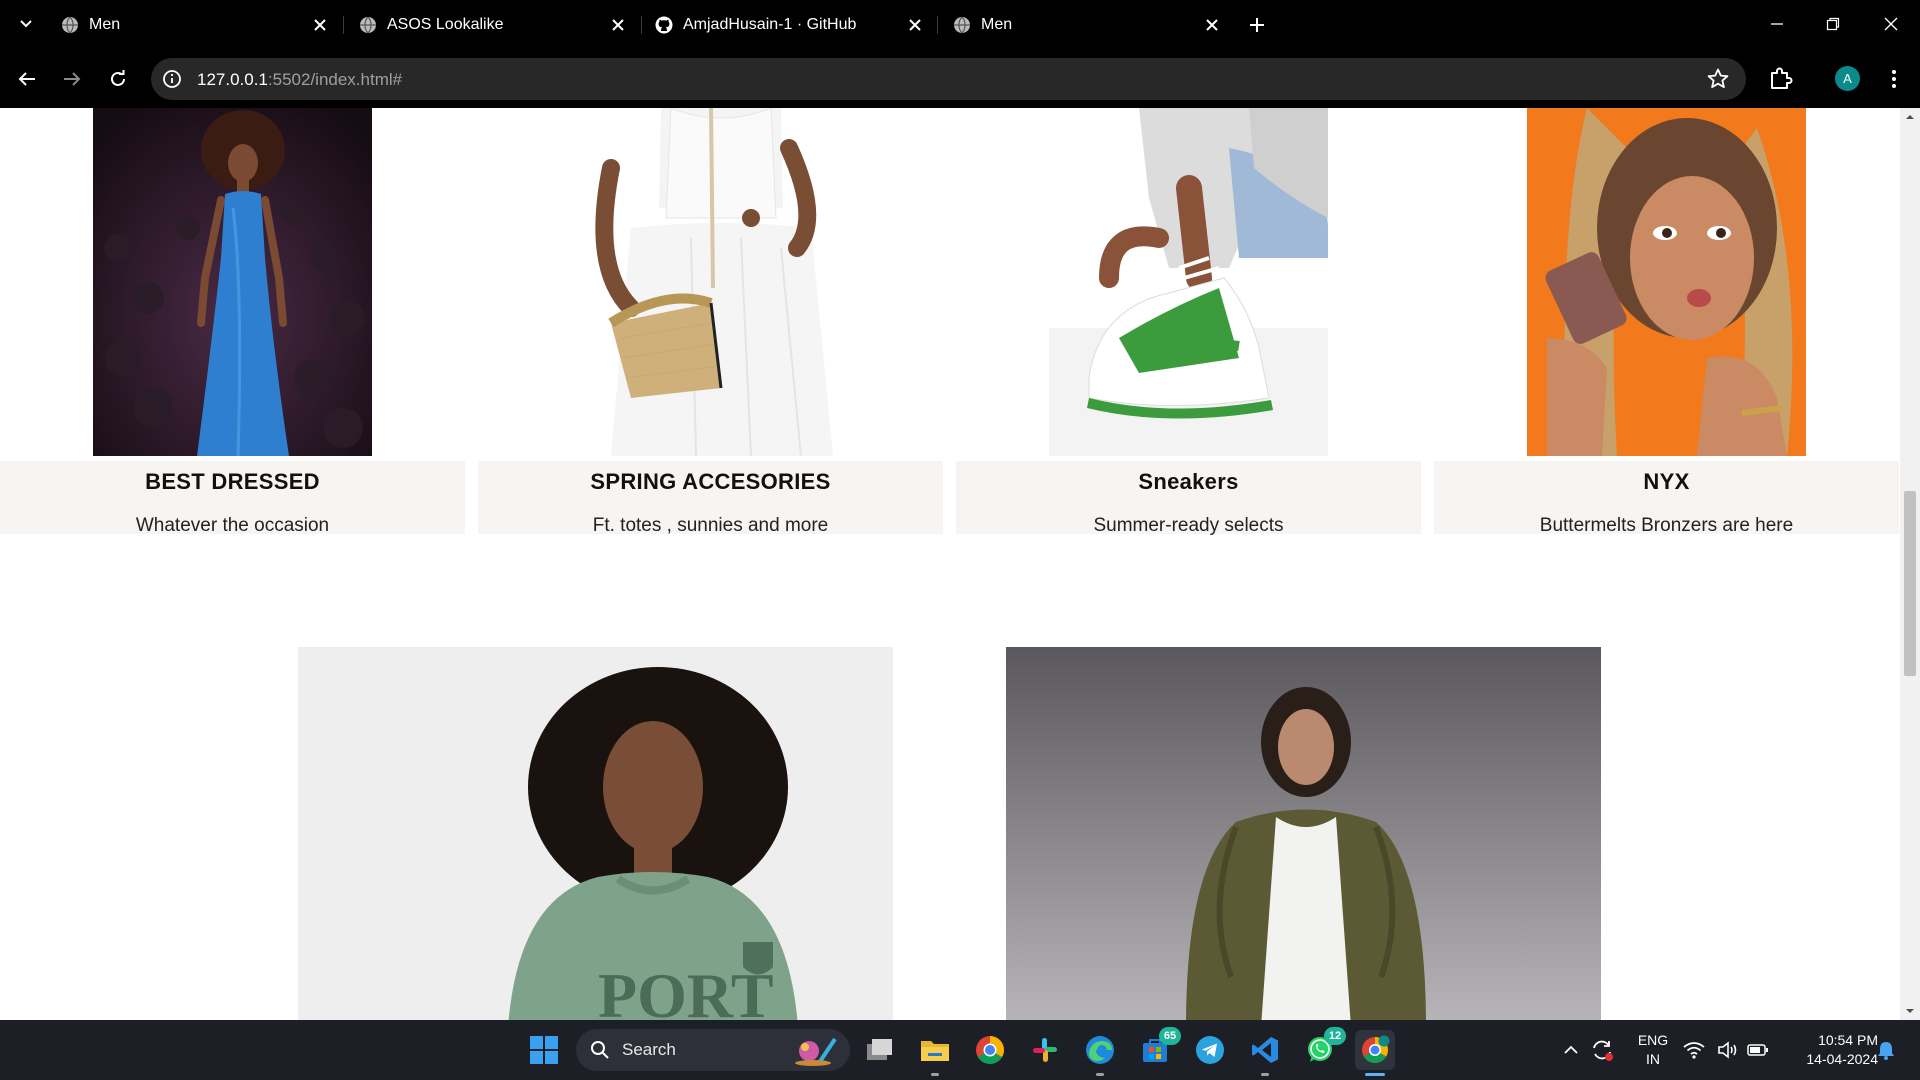  I want to click on category-subtitle: Buttermelts Bronzers are here, so click(1666, 525).